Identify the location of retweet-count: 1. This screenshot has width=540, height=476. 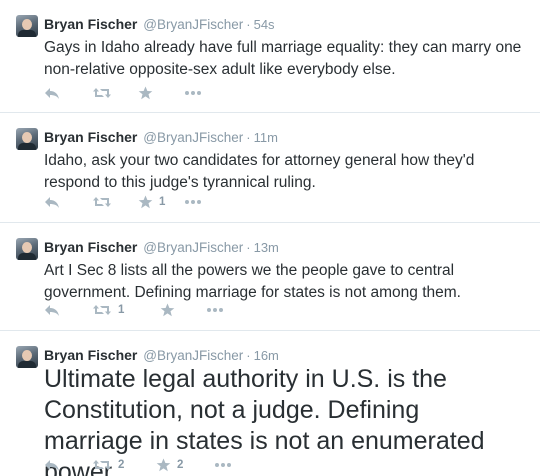
(121, 310).